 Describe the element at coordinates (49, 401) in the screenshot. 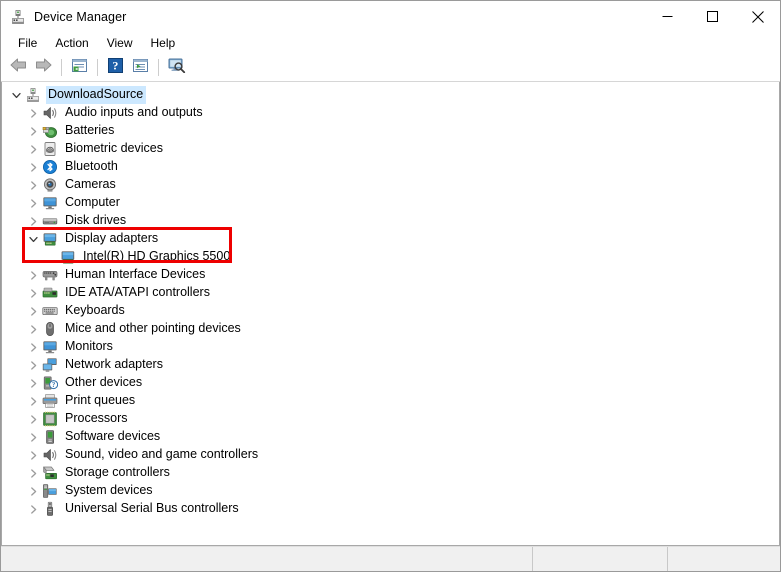

I see `printer-icon` at that location.